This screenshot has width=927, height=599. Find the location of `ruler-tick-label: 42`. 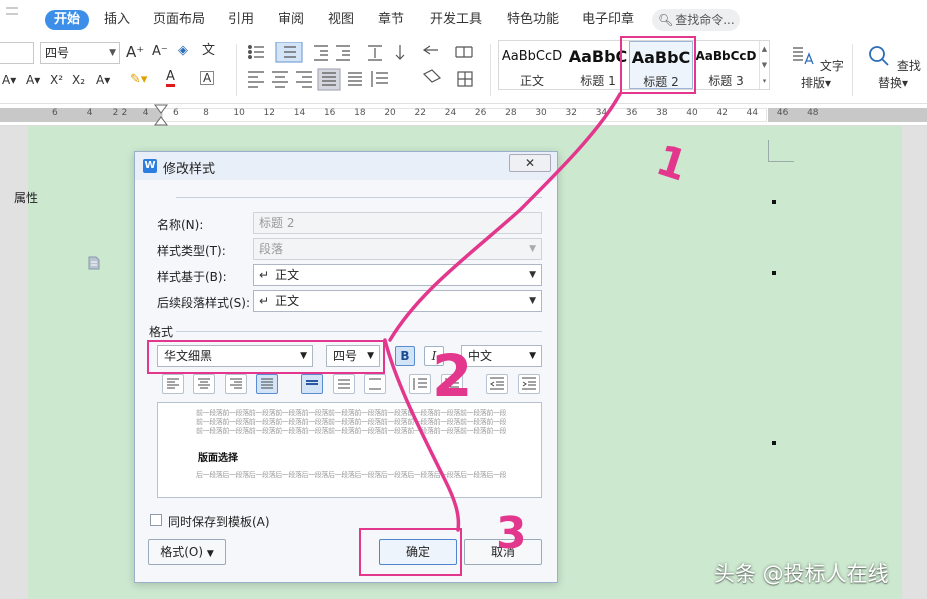

ruler-tick-label: 42 is located at coordinates (722, 113).